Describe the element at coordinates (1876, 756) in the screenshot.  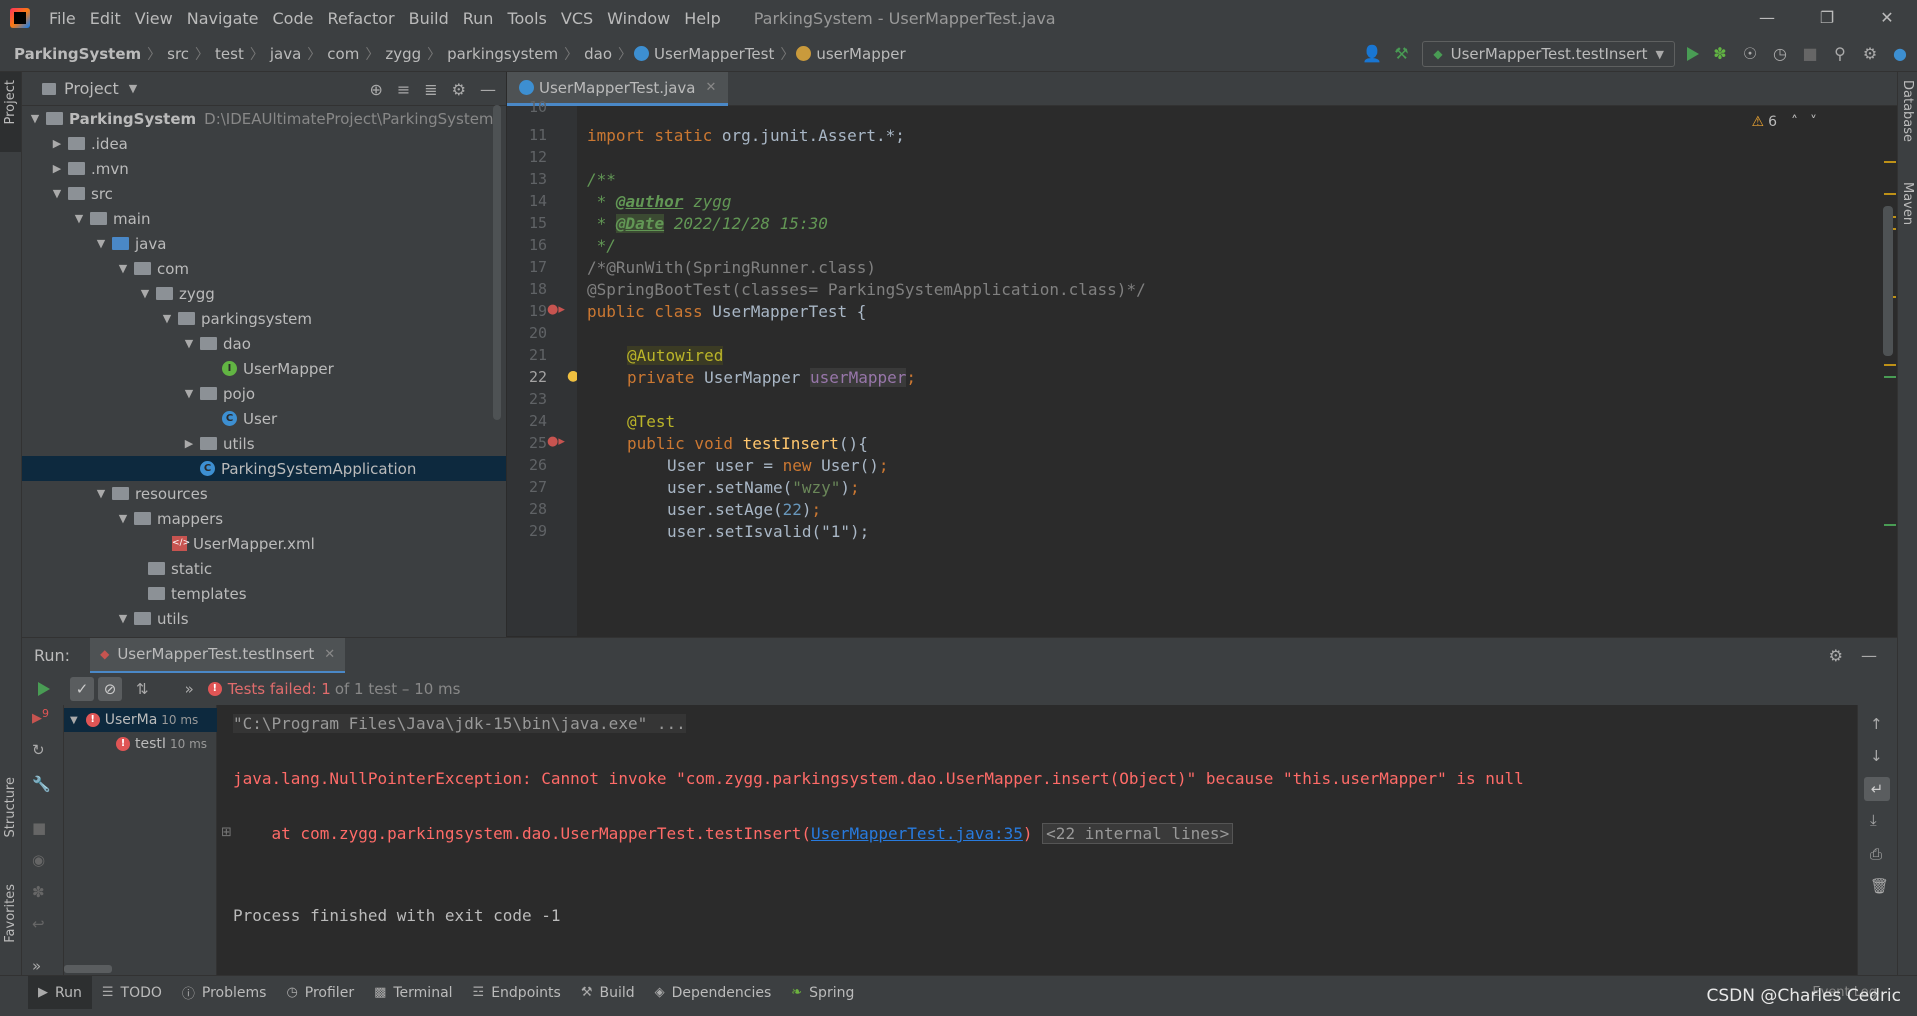
I see `arrow-down-icon: ↓` at that location.